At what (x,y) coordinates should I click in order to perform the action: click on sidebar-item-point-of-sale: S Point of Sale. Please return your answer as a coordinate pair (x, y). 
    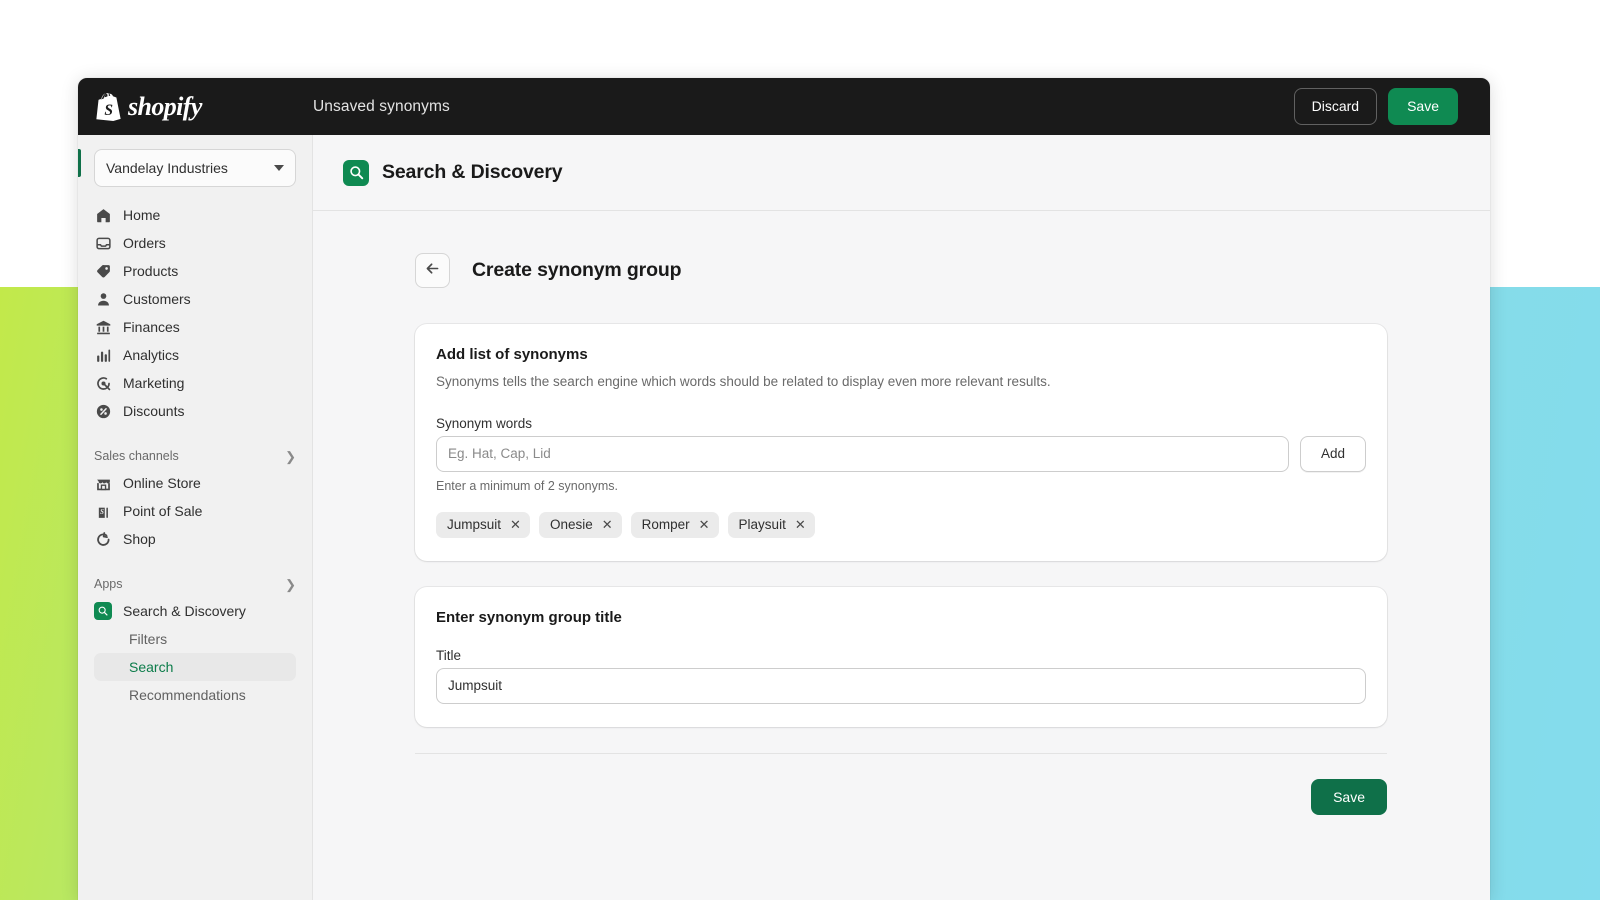
    Looking at the image, I should click on (195, 511).